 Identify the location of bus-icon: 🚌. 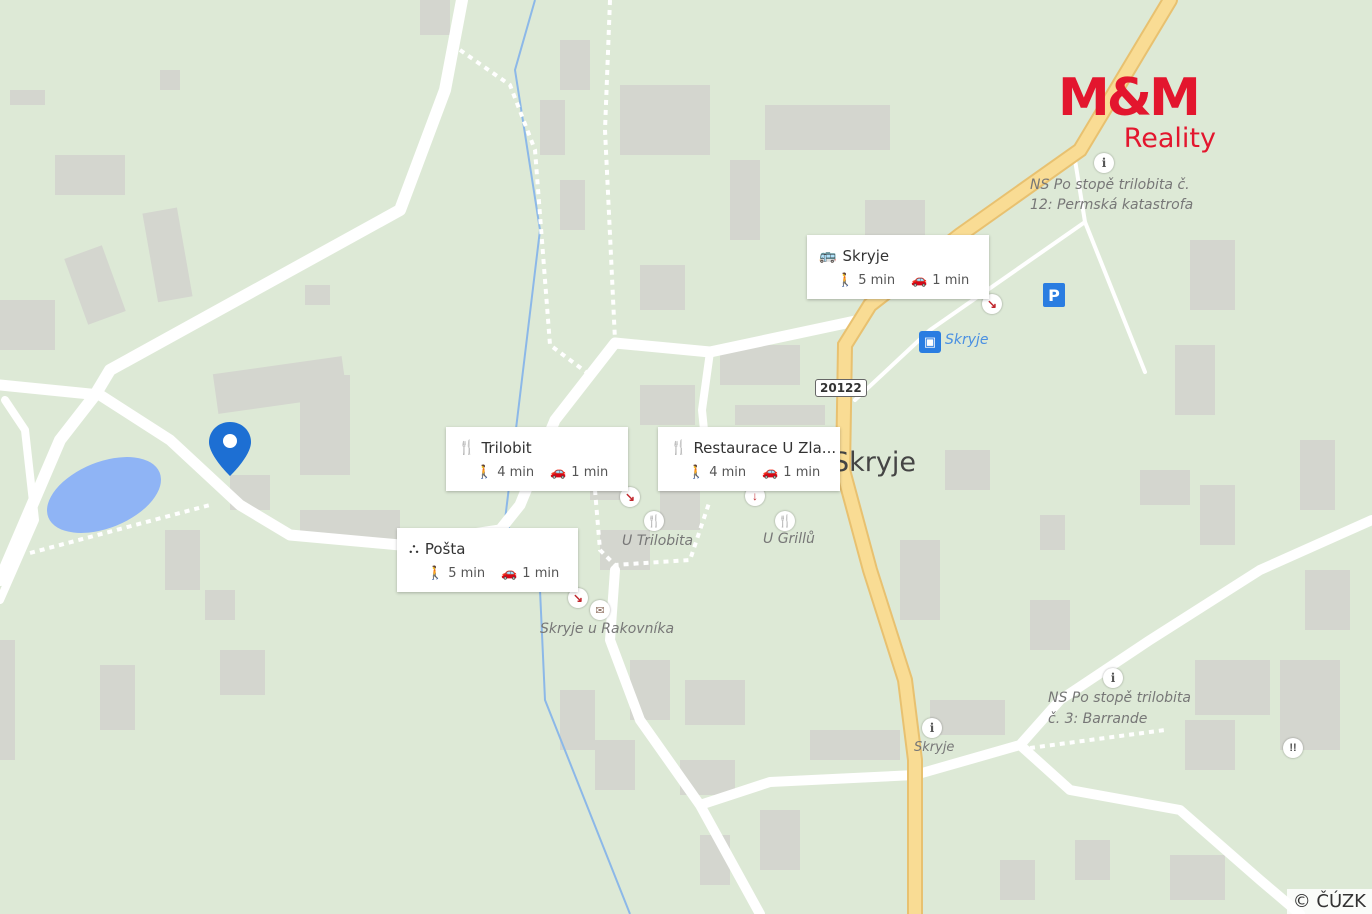
(828, 256).